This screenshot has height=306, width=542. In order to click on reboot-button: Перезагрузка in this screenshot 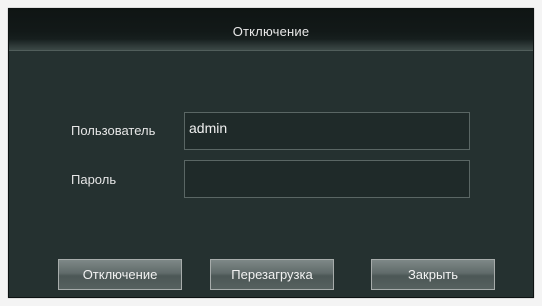, I will do `click(272, 274)`.